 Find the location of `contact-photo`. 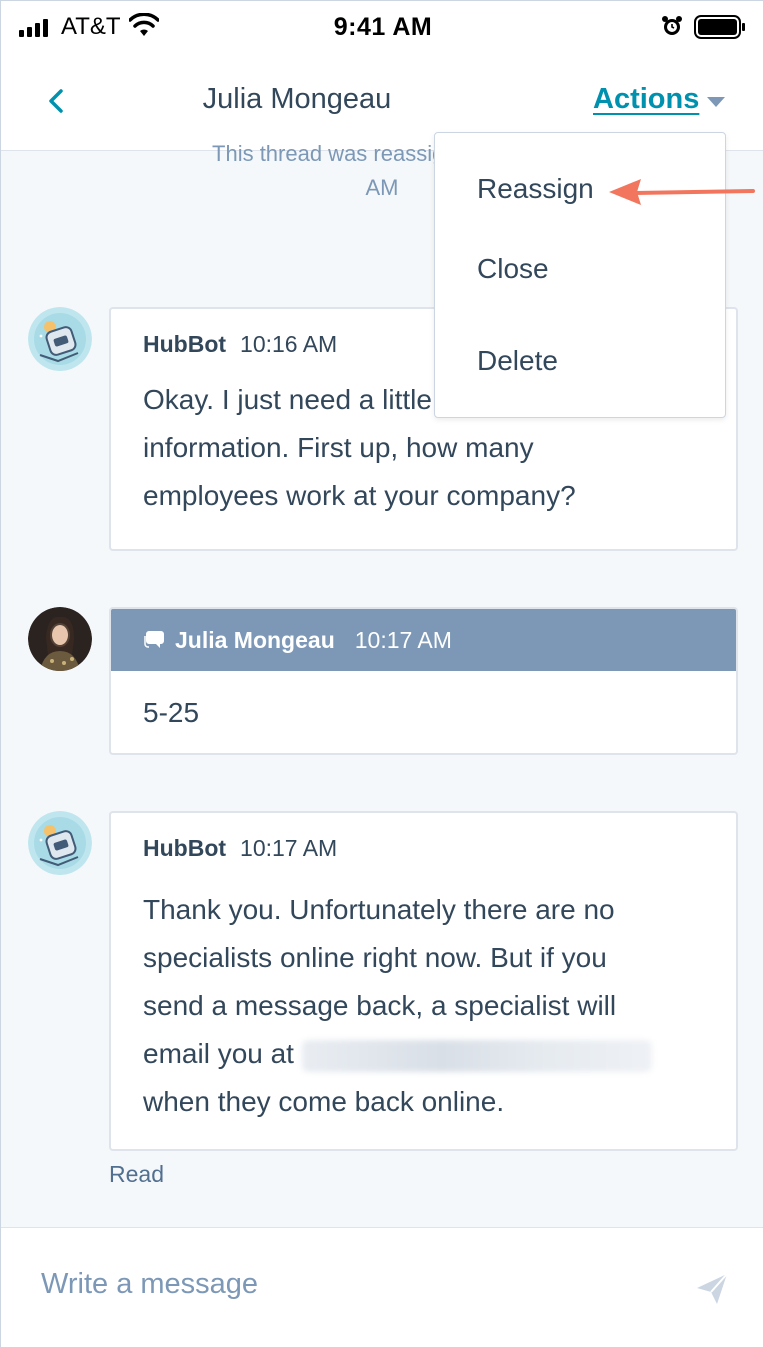

contact-photo is located at coordinates (60, 639).